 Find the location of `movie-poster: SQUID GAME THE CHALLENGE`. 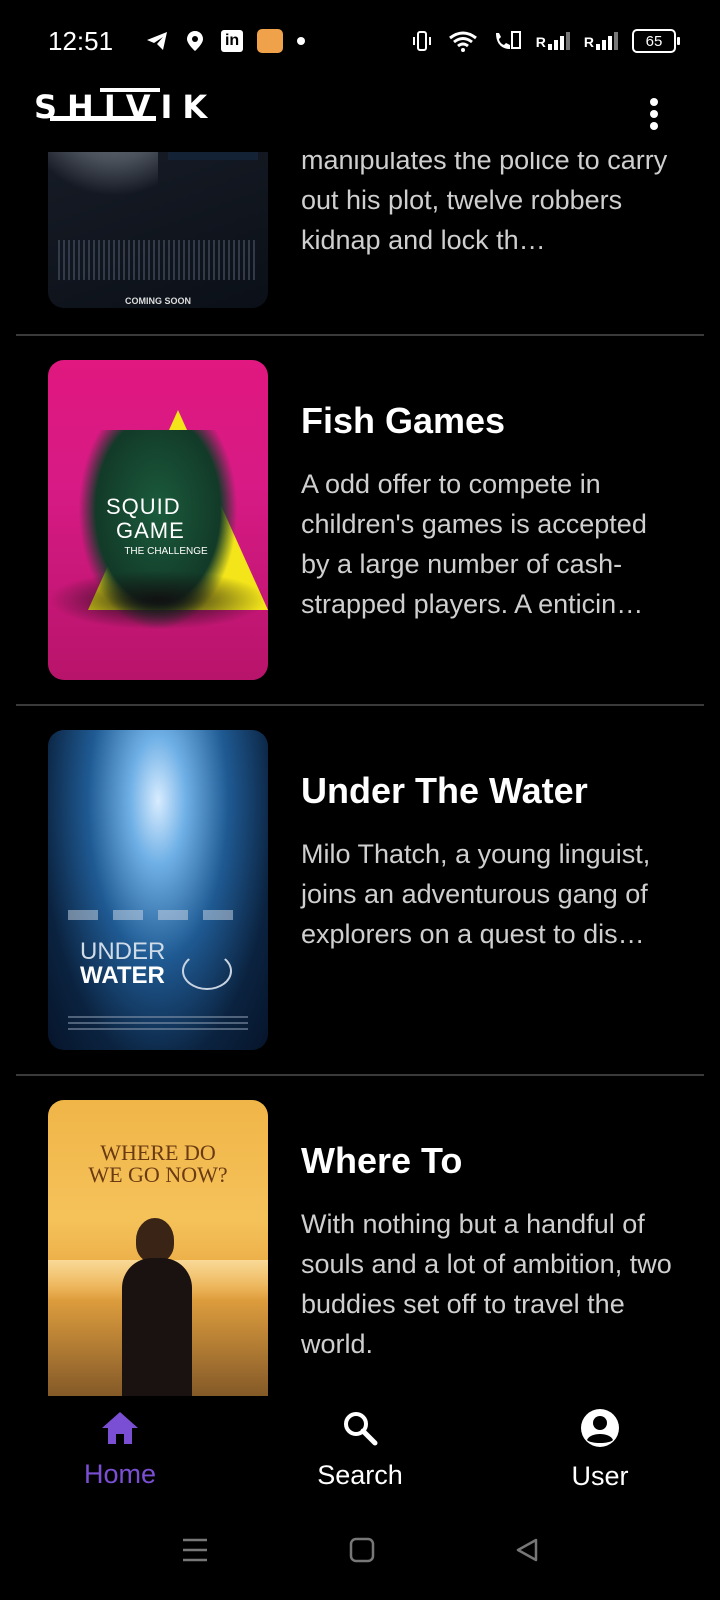

movie-poster: SQUID GAME THE CHALLENGE is located at coordinates (158, 520).